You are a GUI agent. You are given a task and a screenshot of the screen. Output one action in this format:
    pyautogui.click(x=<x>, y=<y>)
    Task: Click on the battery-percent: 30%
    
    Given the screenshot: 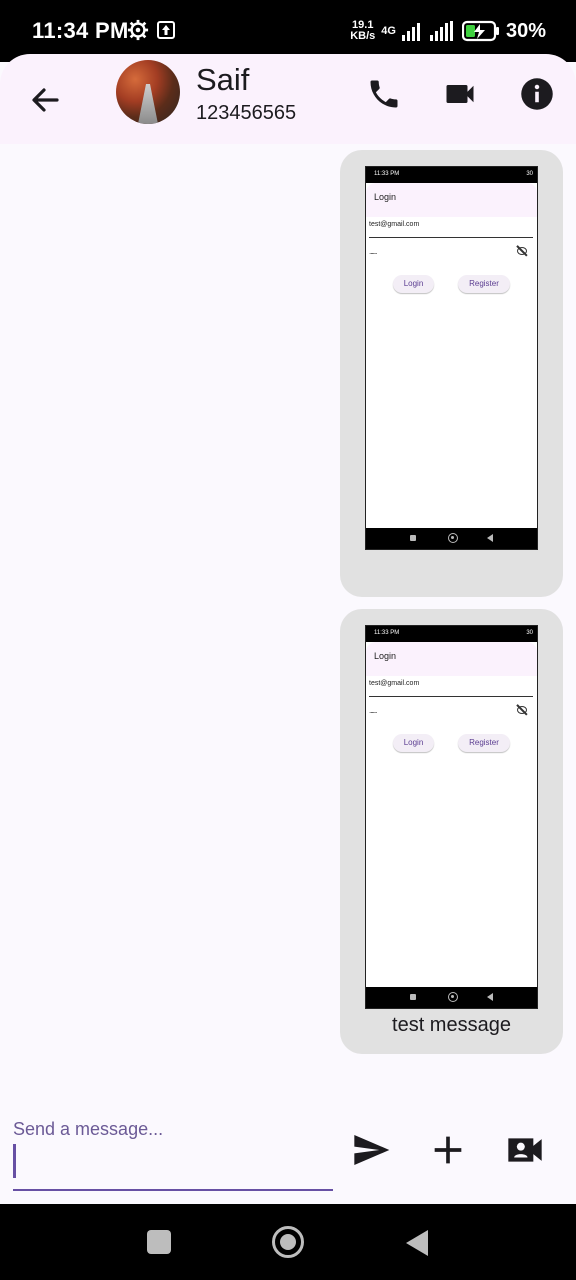 What is the action you would take?
    pyautogui.click(x=525, y=30)
    